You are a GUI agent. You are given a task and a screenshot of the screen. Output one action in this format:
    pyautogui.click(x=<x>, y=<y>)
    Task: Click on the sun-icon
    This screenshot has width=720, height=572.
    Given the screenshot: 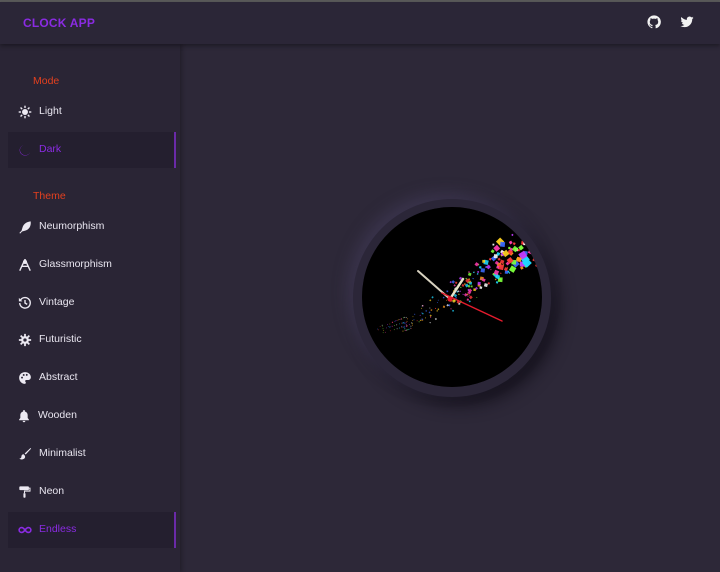 What is the action you would take?
    pyautogui.click(x=25, y=112)
    